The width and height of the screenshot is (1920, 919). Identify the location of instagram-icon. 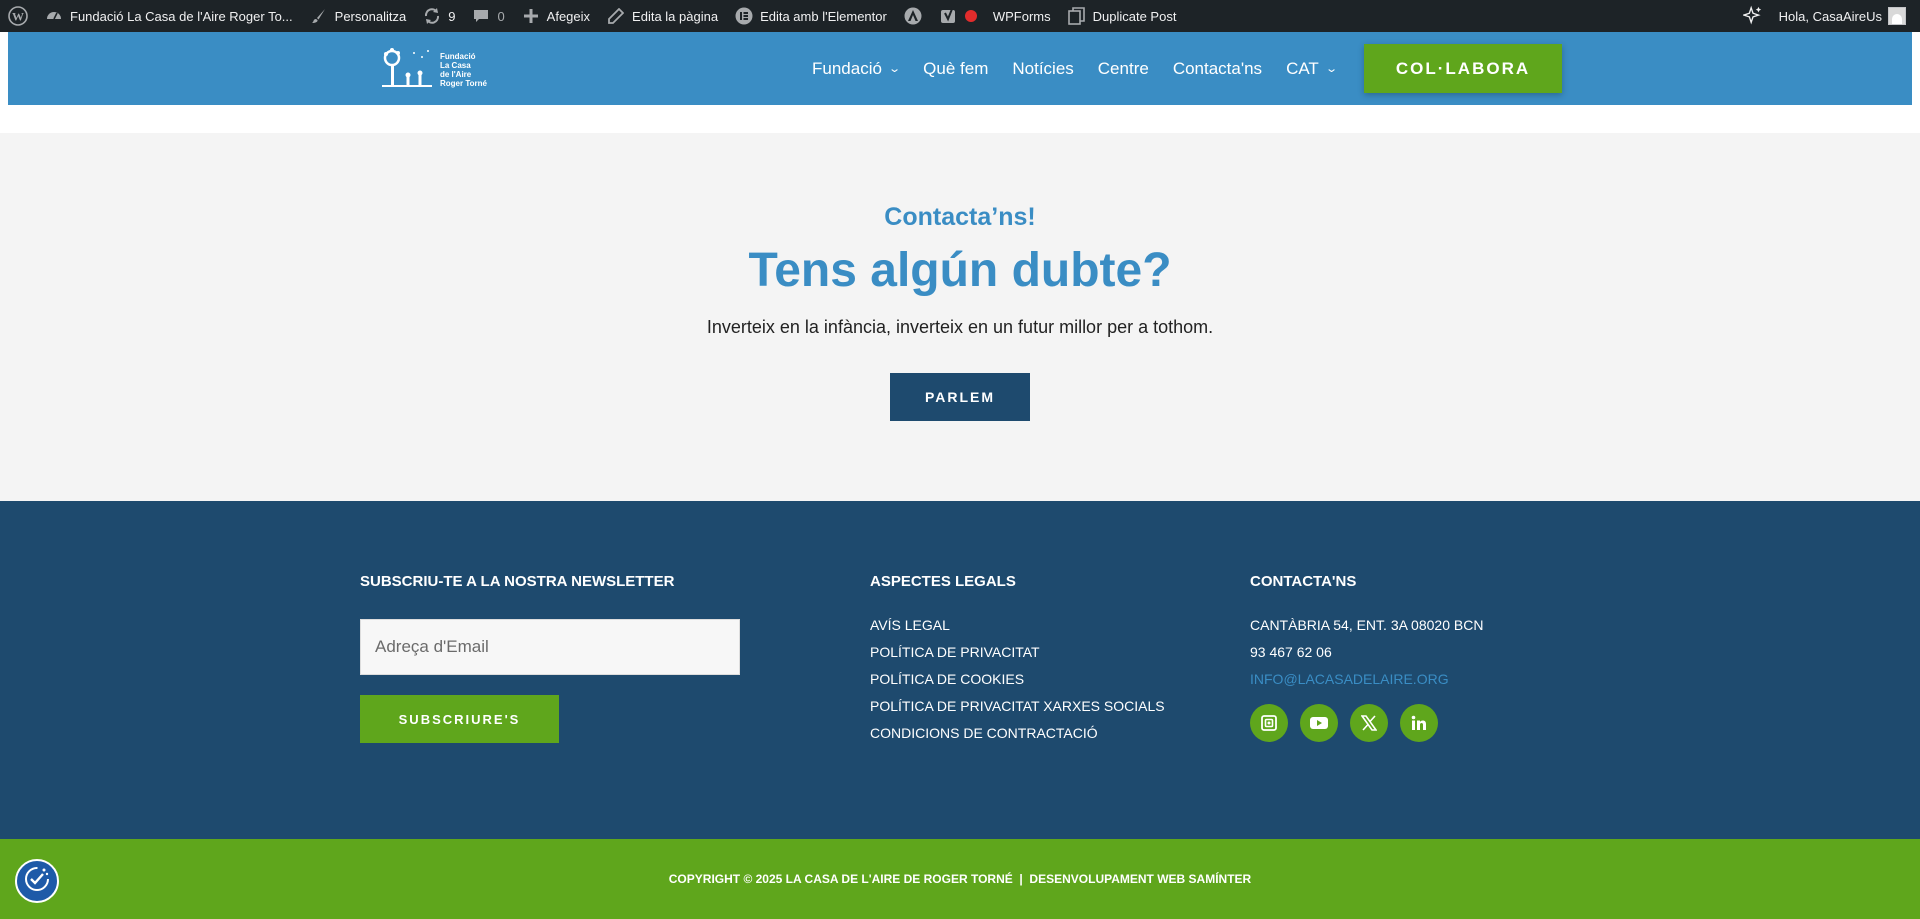
(1269, 723).